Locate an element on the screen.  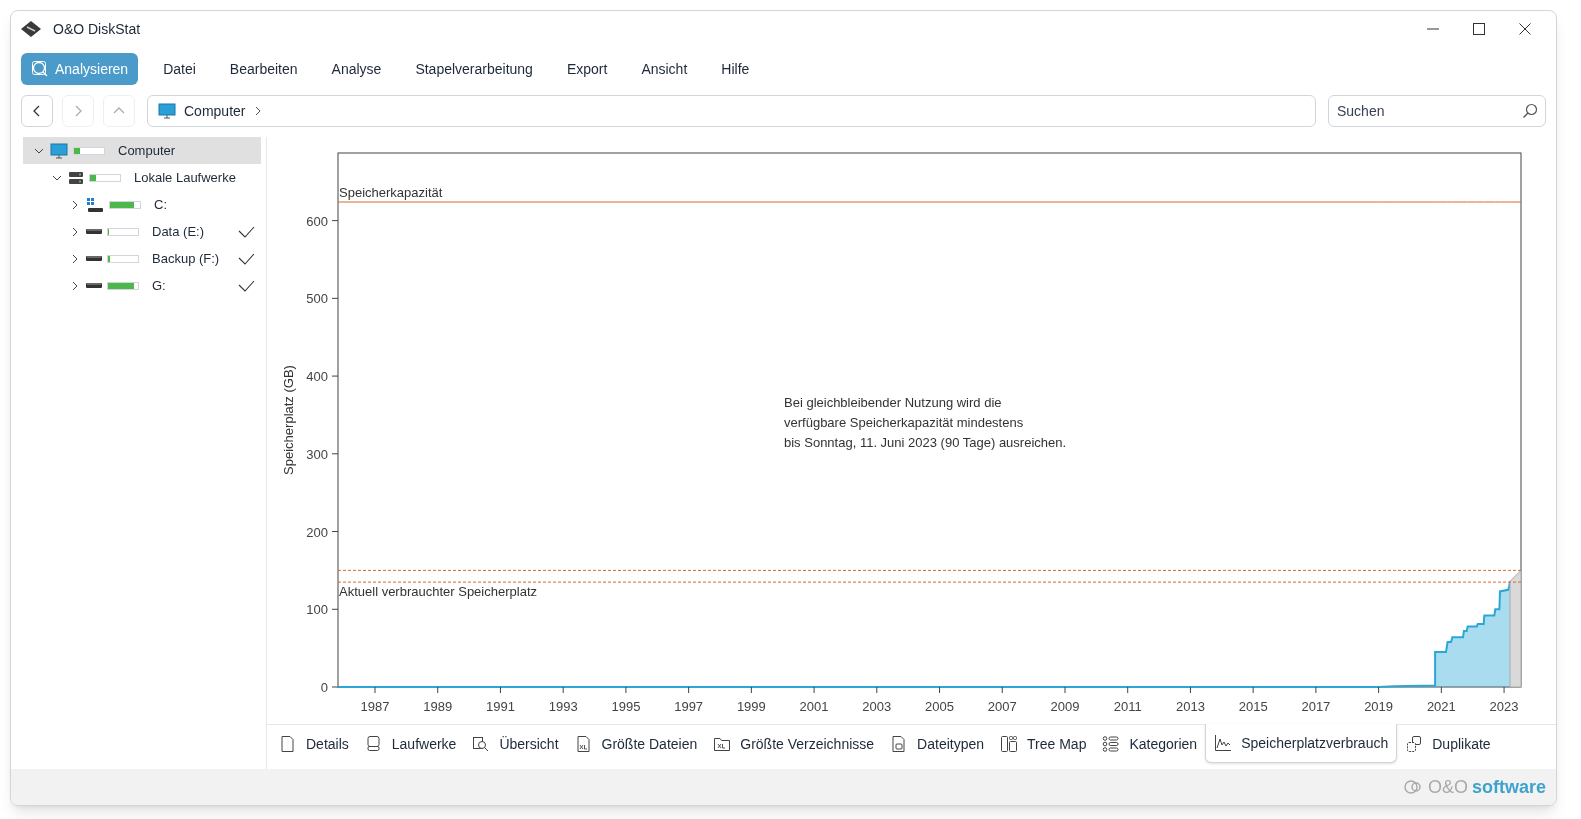
breadcrumb-item: Computer is located at coordinates (215, 111).